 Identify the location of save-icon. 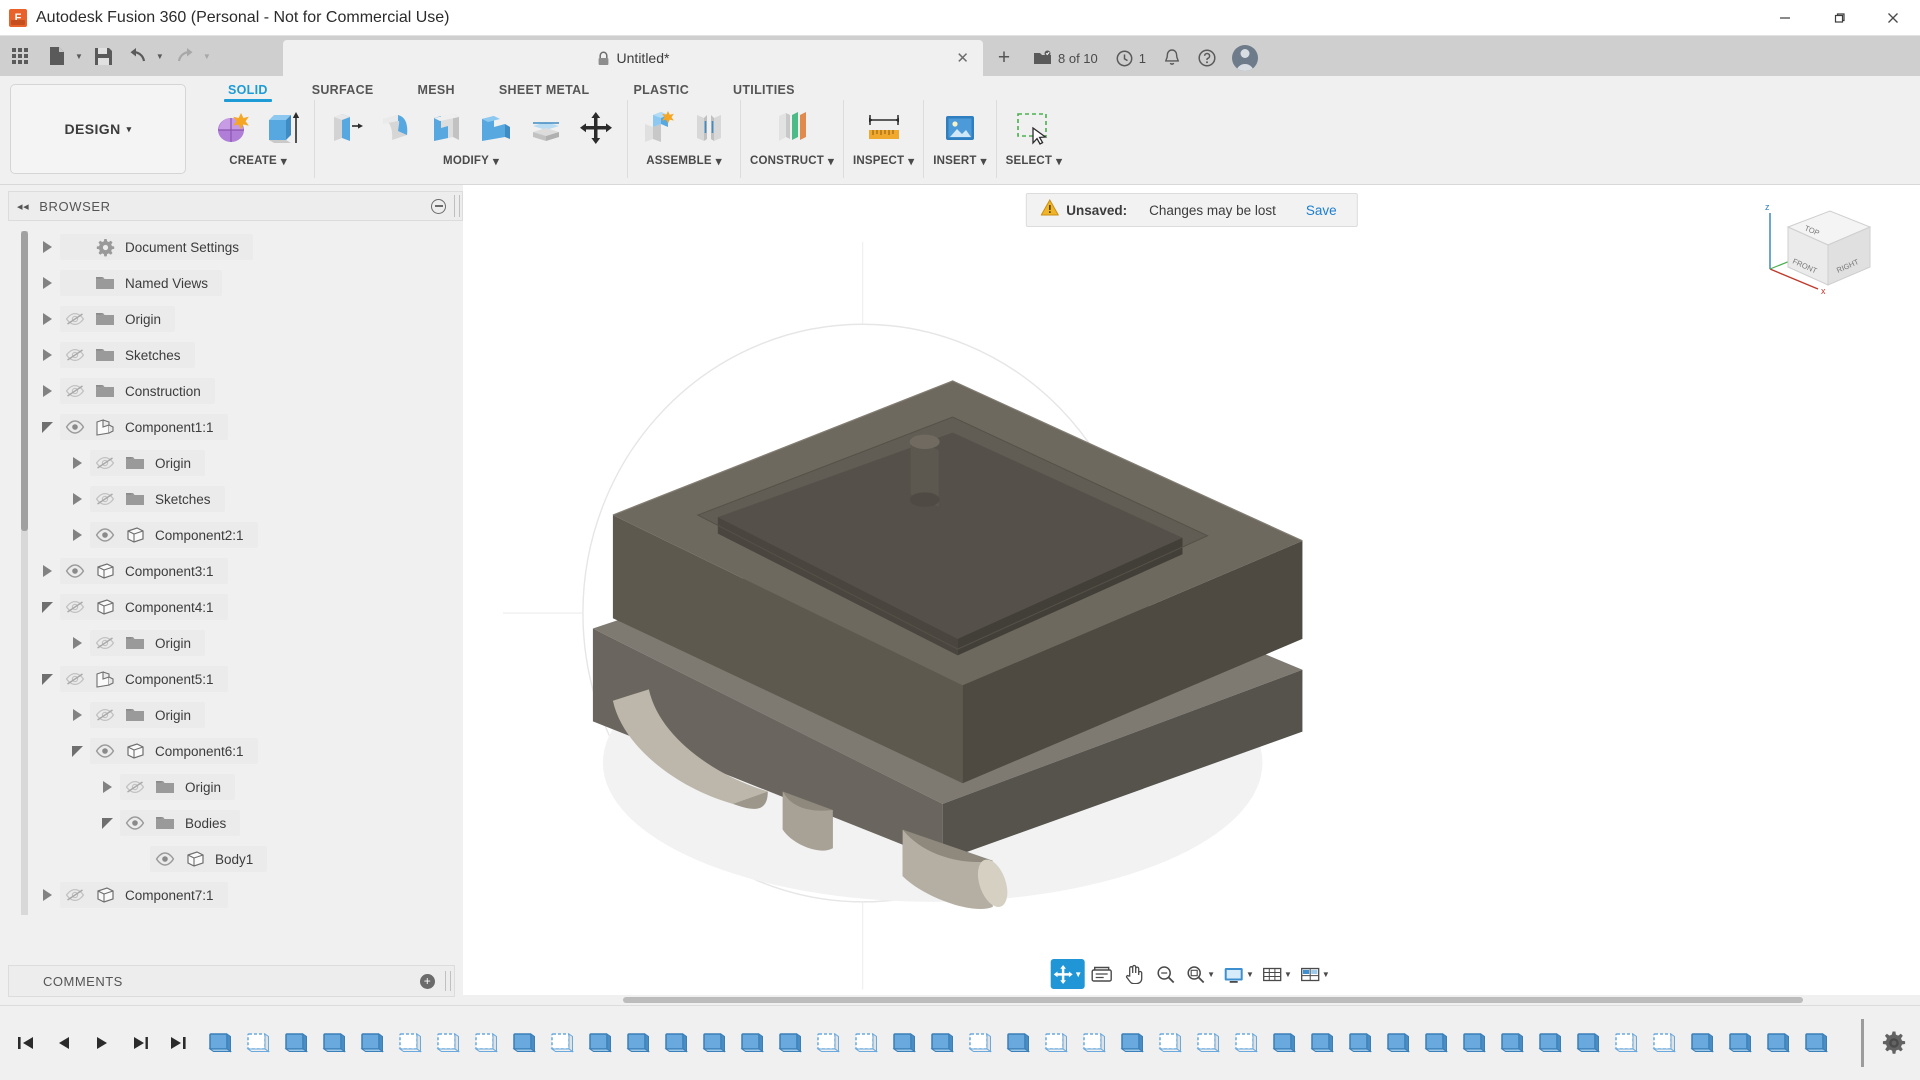
(104, 56).